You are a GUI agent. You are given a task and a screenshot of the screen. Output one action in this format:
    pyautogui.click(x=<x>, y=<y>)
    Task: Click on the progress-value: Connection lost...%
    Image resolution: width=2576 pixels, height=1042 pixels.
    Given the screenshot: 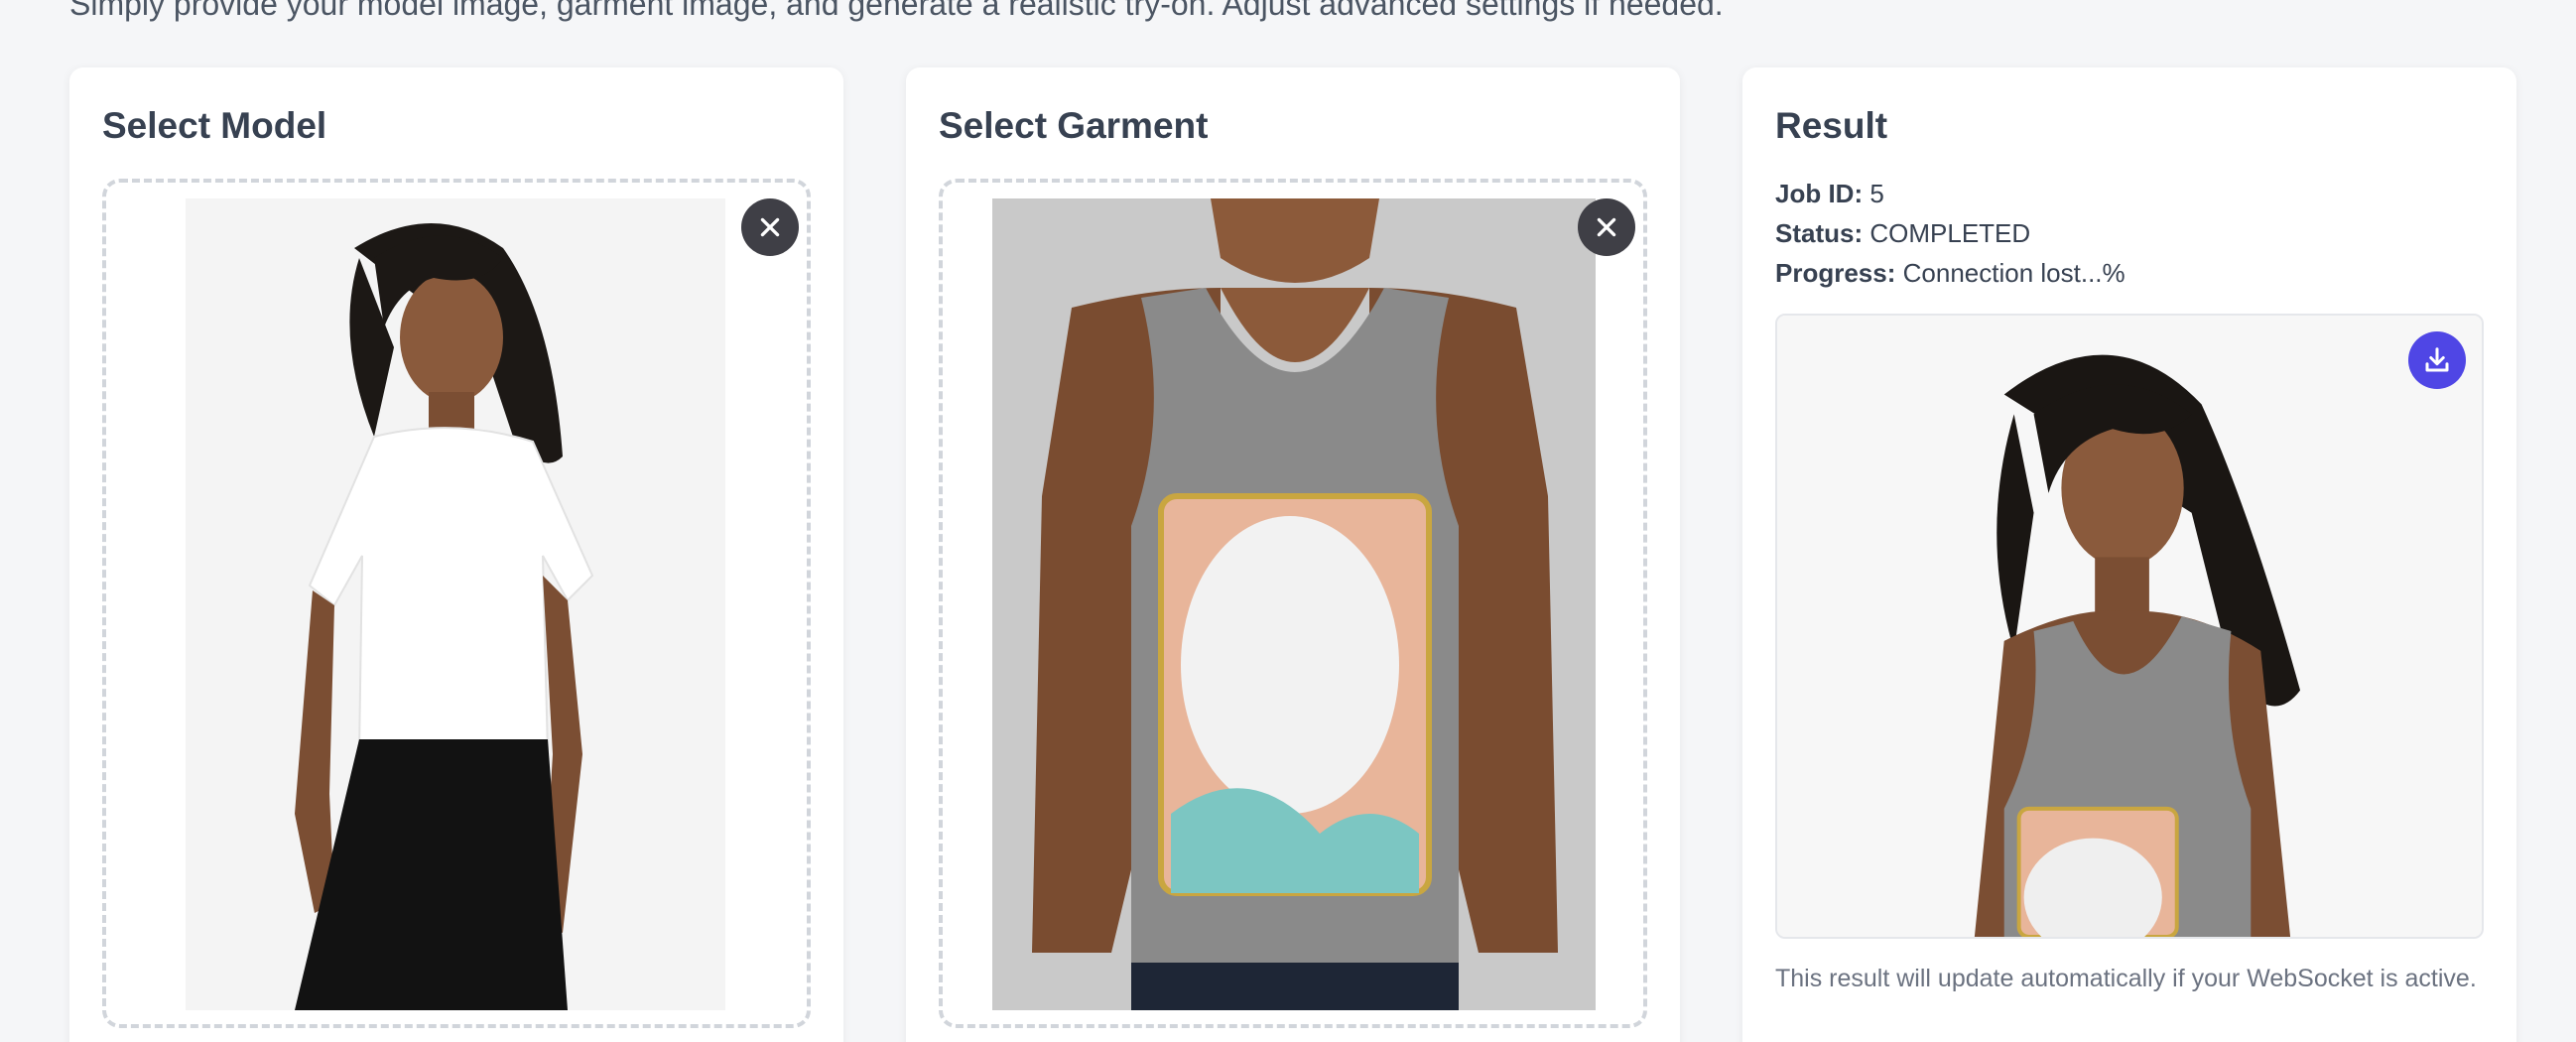 What is the action you would take?
    pyautogui.click(x=2014, y=273)
    